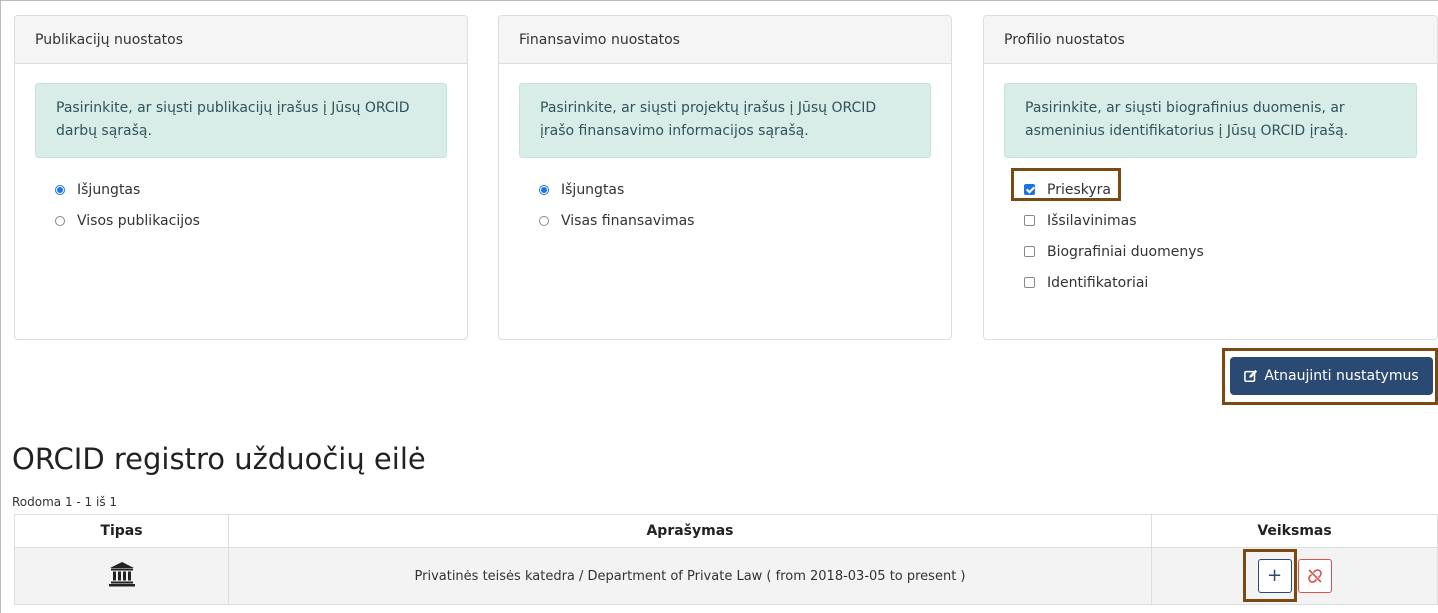 This screenshot has height=613, width=1438. I want to click on radio-all-publications: Visos publikacijos, so click(261, 220).